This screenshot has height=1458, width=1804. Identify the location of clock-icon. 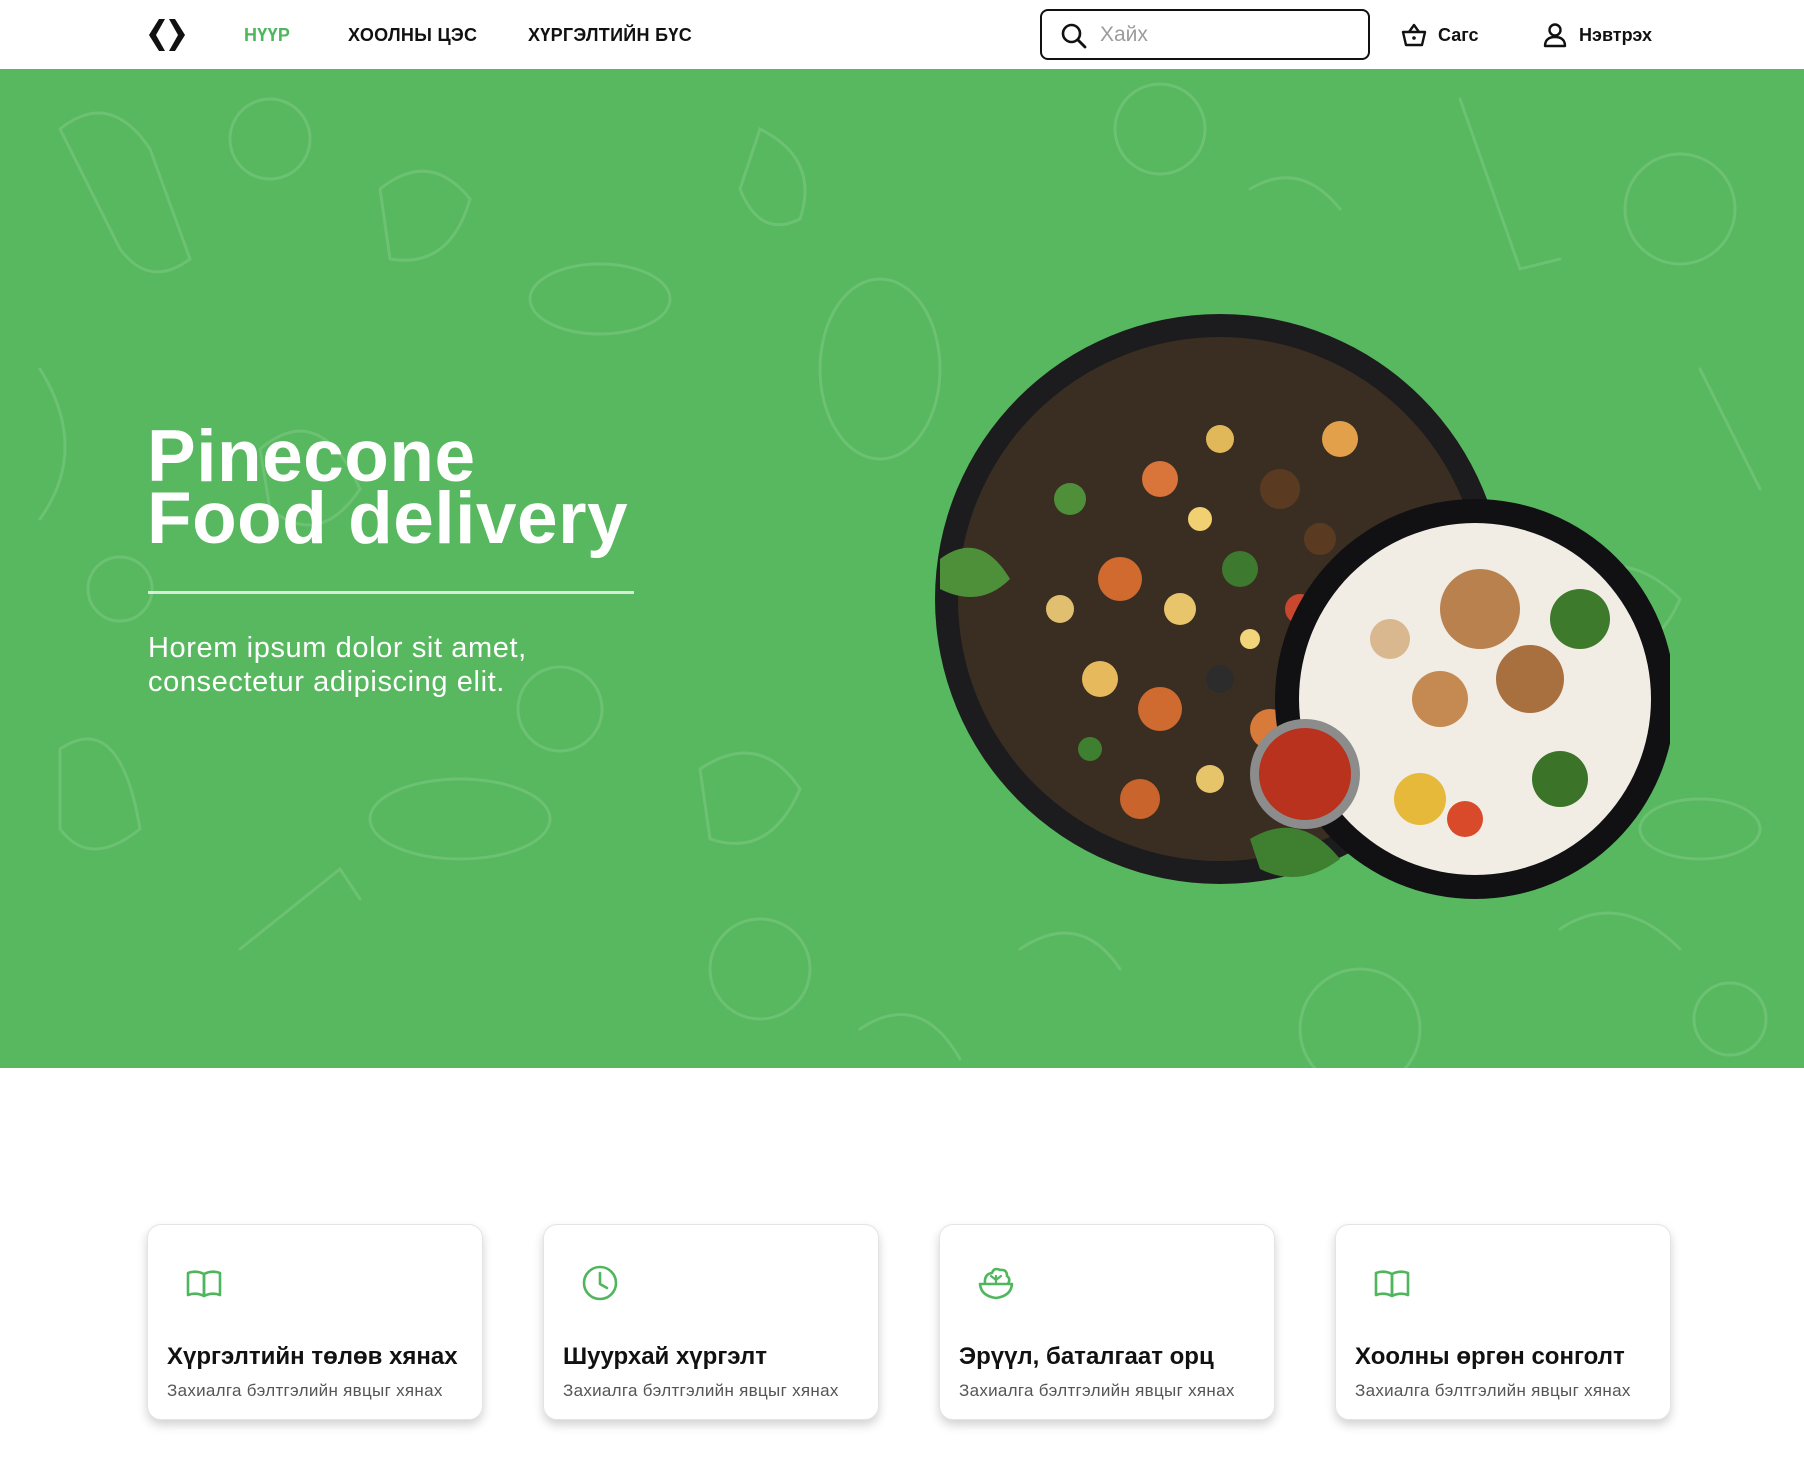
(600, 1283).